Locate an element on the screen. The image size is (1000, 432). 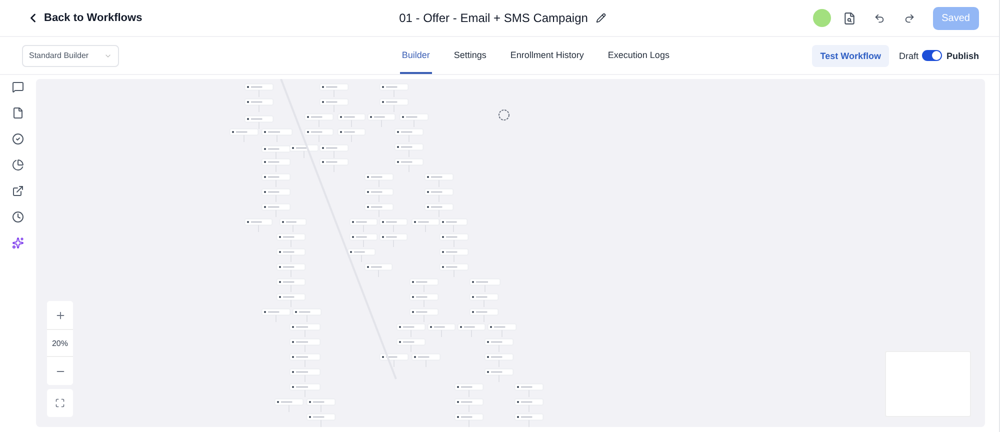
loading-icon is located at coordinates (504, 115).